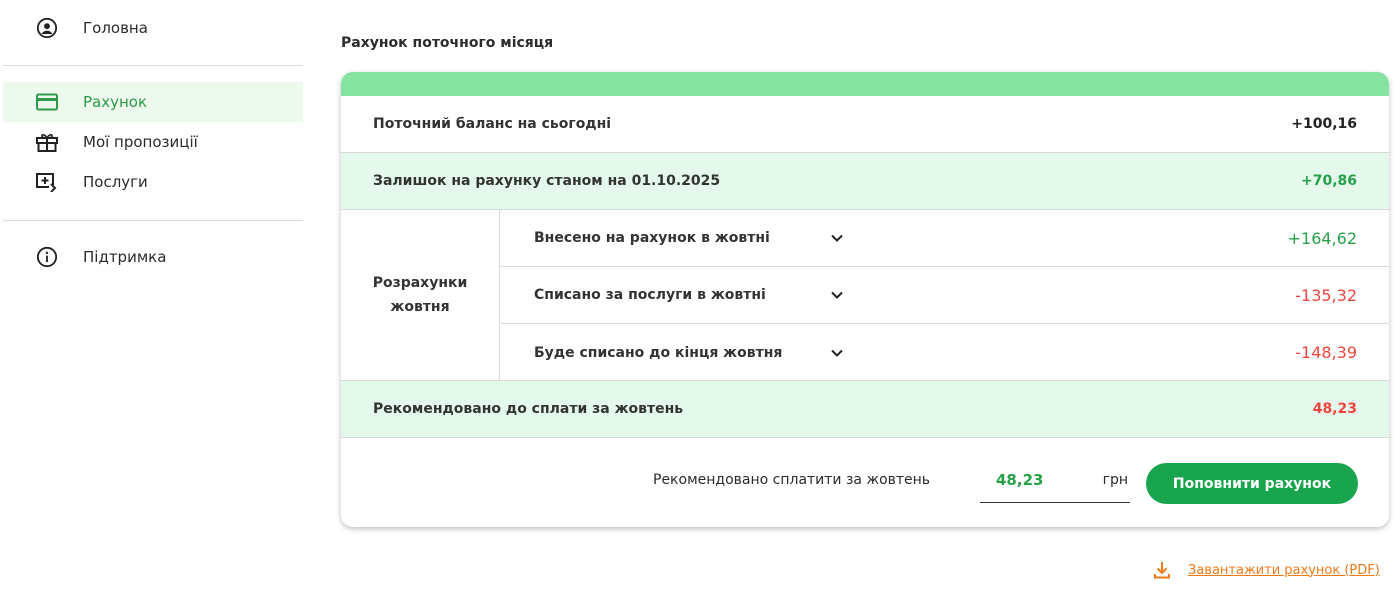 The image size is (1400, 593). What do you see at coordinates (140, 142) in the screenshot?
I see `sidebar-item-label: Мої пропозиції` at bounding box center [140, 142].